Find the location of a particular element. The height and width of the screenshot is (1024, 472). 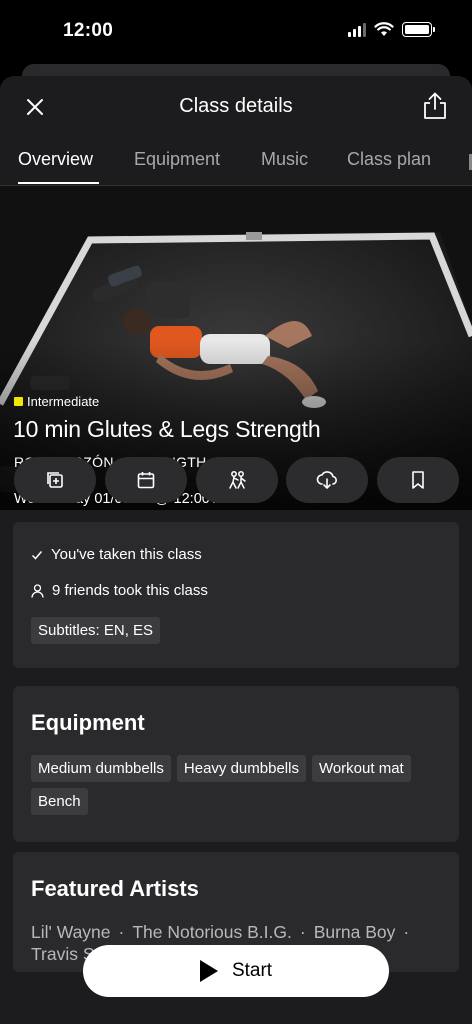

equipment-chip: Heavy dumbbells is located at coordinates (241, 768).